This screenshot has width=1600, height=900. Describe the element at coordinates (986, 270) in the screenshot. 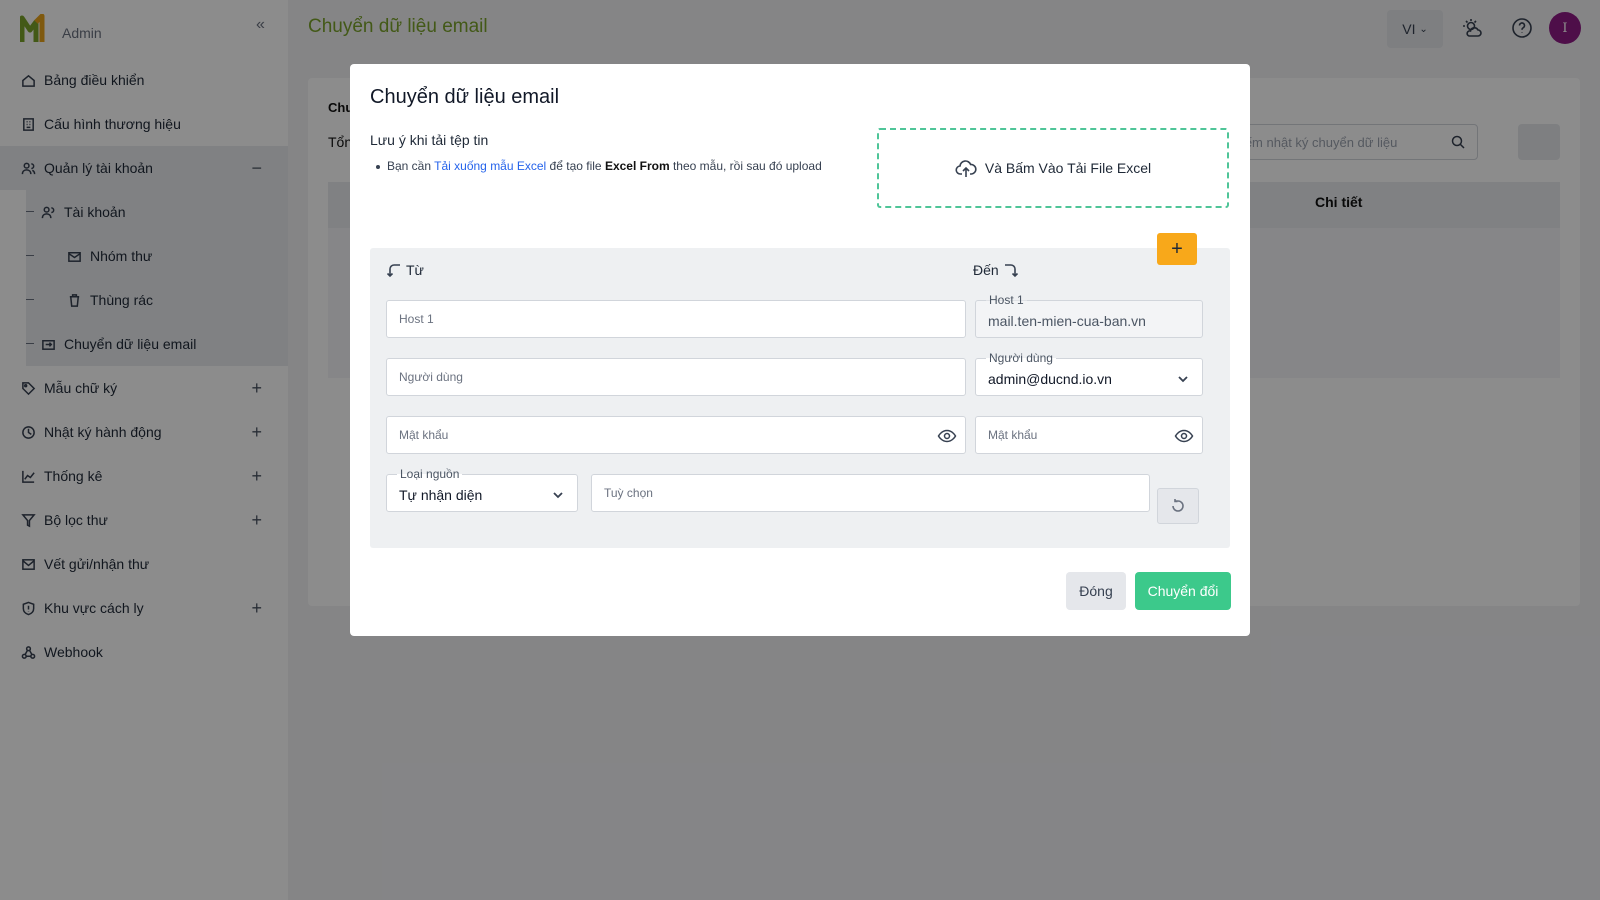

I see `to-text: Đến` at that location.